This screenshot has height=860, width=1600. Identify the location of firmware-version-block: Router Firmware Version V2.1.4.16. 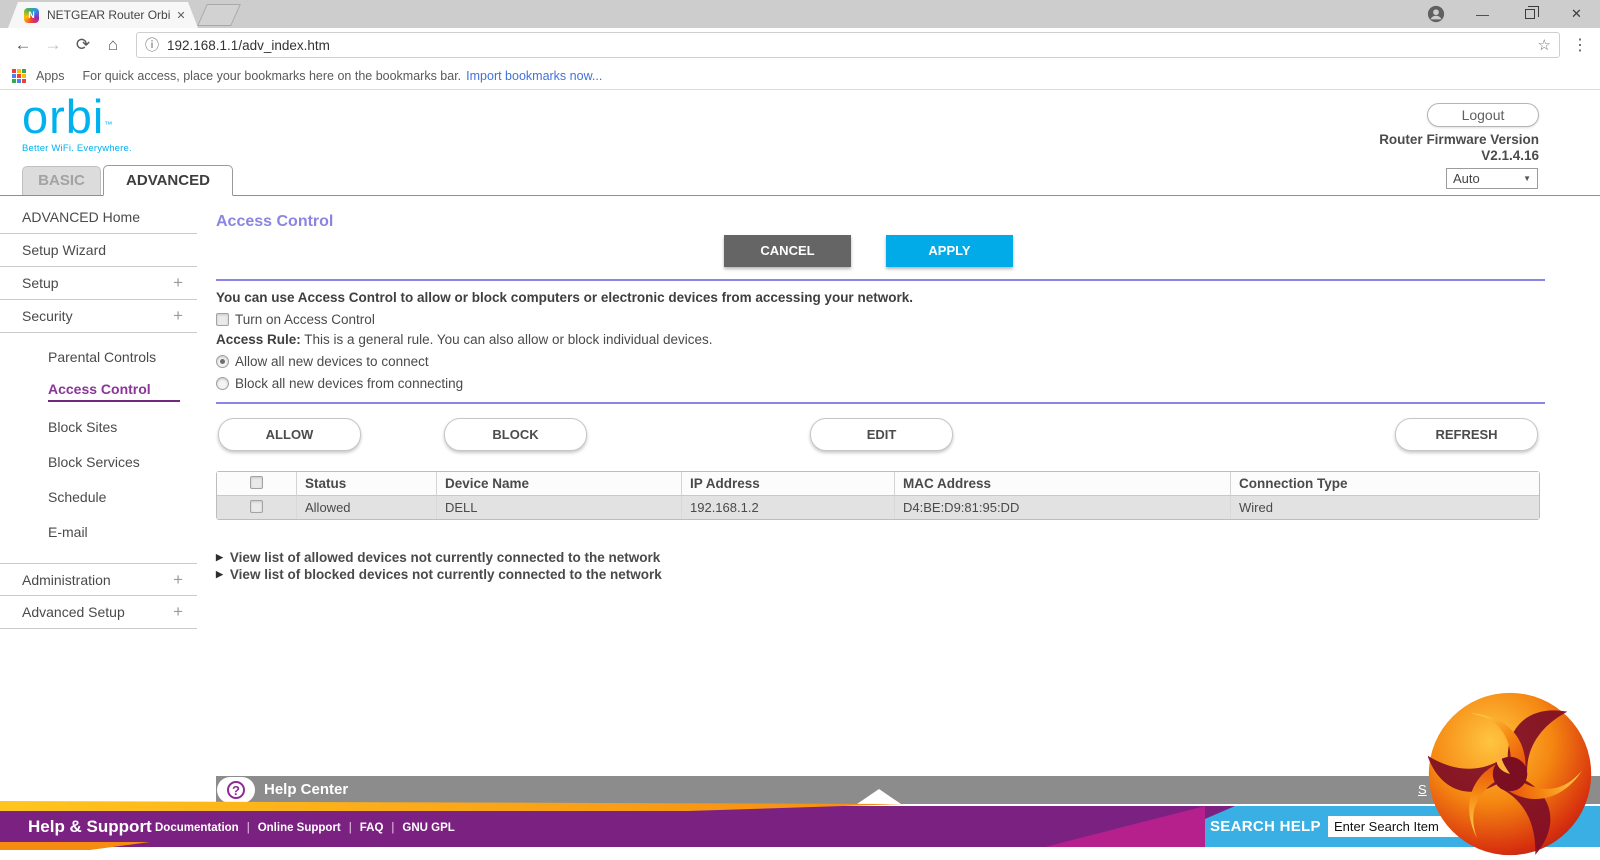
(1459, 148).